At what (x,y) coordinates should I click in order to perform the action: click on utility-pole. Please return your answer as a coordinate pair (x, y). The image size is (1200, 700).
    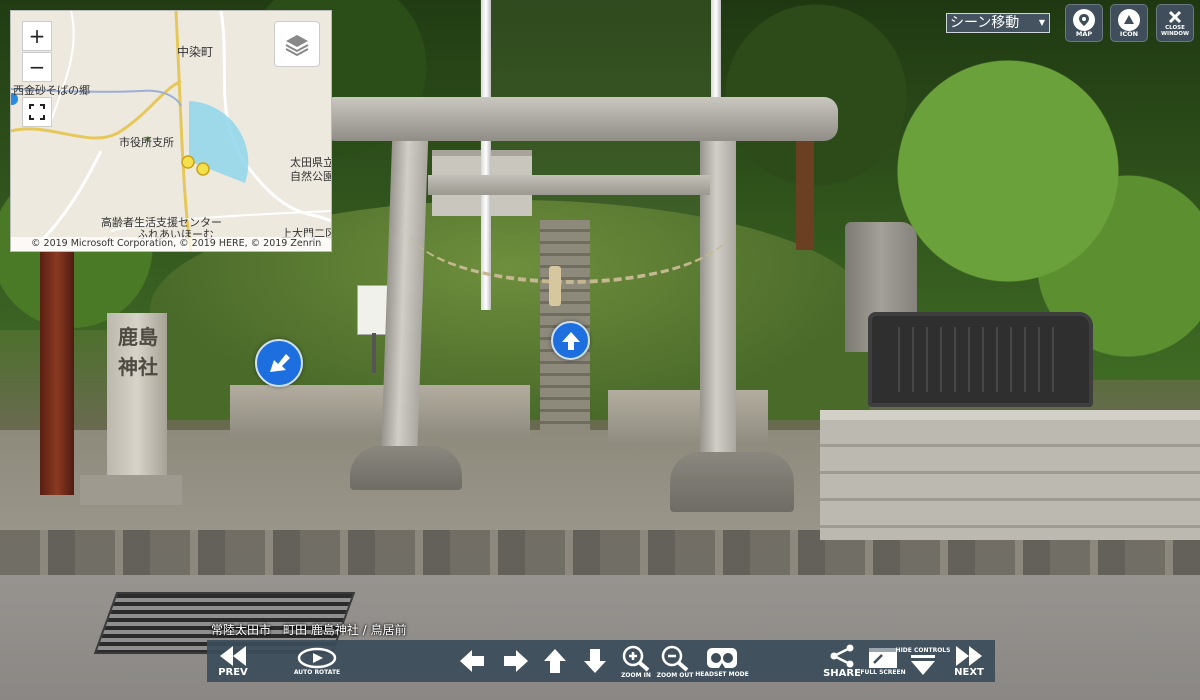
    Looking at the image, I should click on (57, 372).